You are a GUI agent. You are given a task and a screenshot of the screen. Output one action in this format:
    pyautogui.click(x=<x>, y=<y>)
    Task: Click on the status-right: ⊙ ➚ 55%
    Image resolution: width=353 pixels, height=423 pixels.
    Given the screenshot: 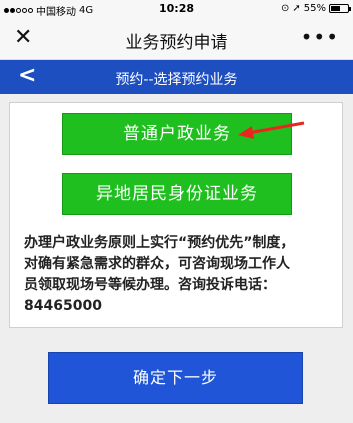 What is the action you would take?
    pyautogui.click(x=315, y=8)
    